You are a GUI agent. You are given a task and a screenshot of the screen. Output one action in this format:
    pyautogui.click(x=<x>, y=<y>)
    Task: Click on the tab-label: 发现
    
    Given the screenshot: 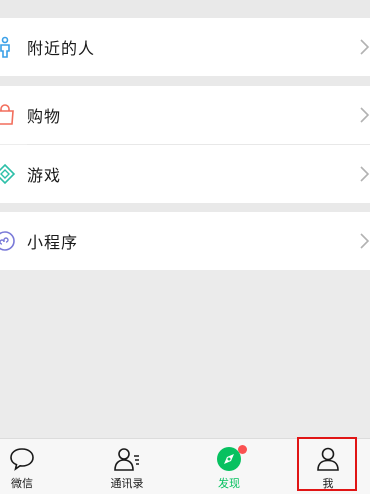 What is the action you would take?
    pyautogui.click(x=229, y=483)
    